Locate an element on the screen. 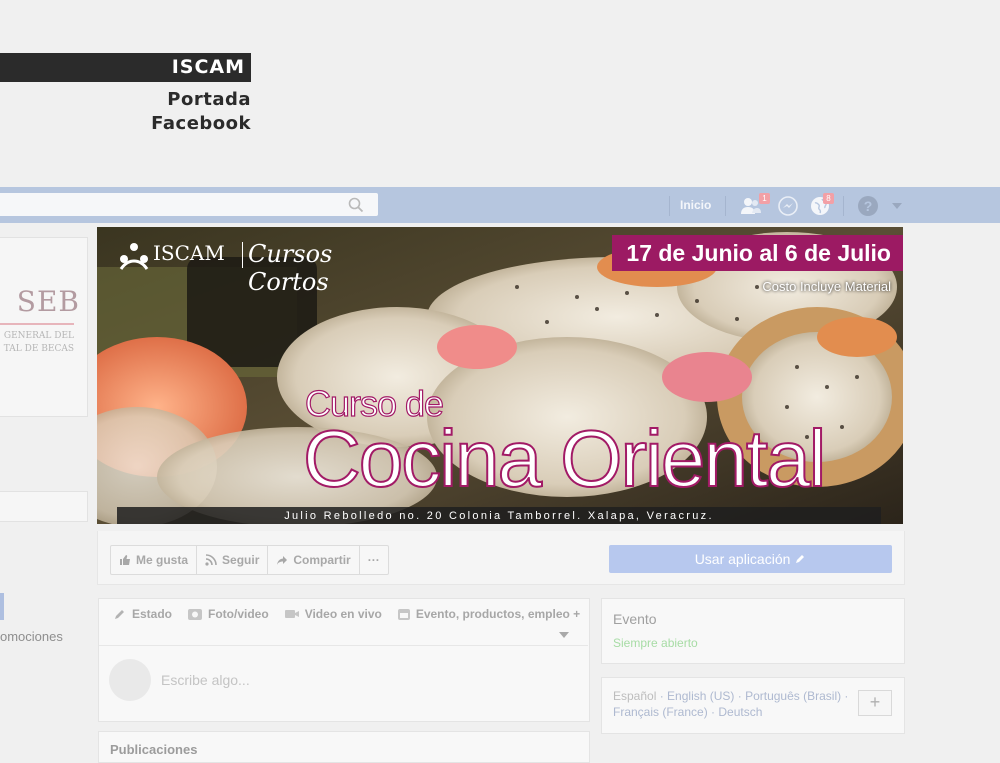  avatar is located at coordinates (130, 680).